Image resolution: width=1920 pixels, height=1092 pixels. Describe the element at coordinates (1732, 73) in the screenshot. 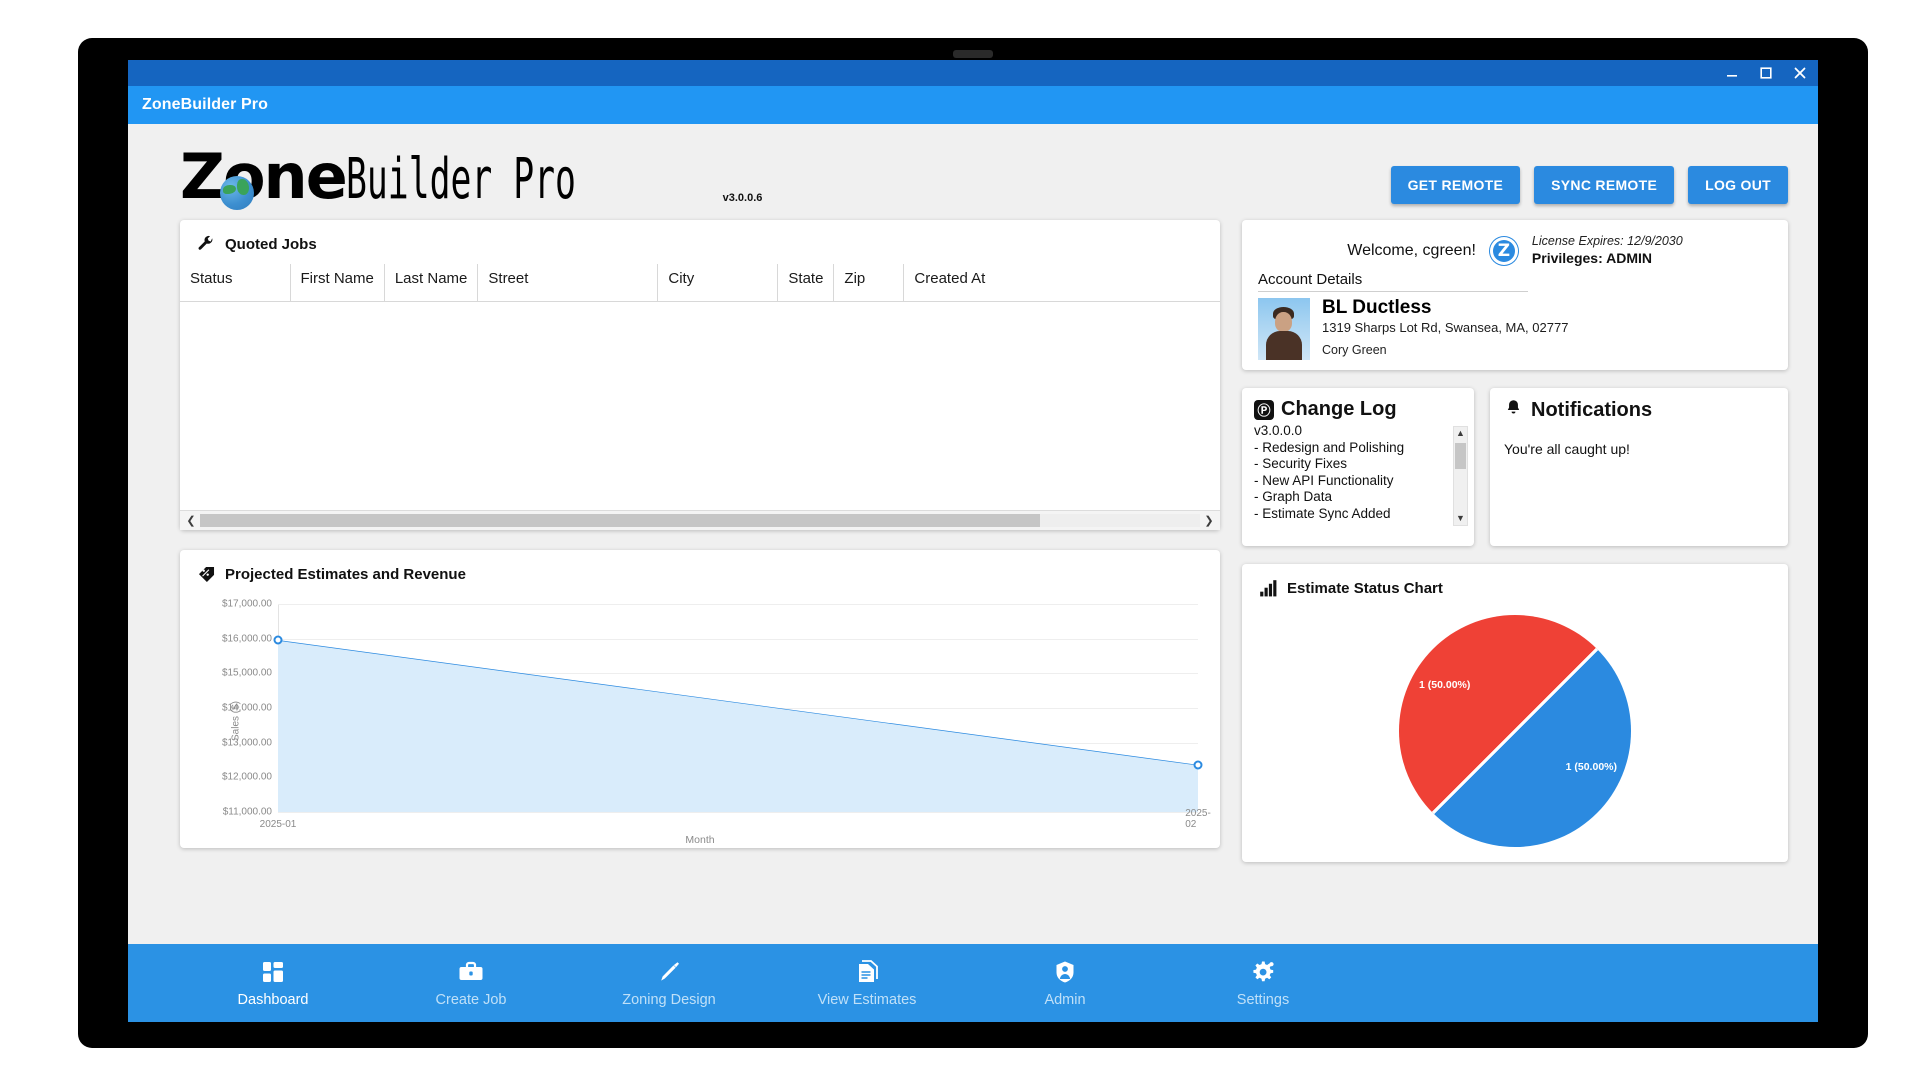

I see `minimize-icon` at that location.